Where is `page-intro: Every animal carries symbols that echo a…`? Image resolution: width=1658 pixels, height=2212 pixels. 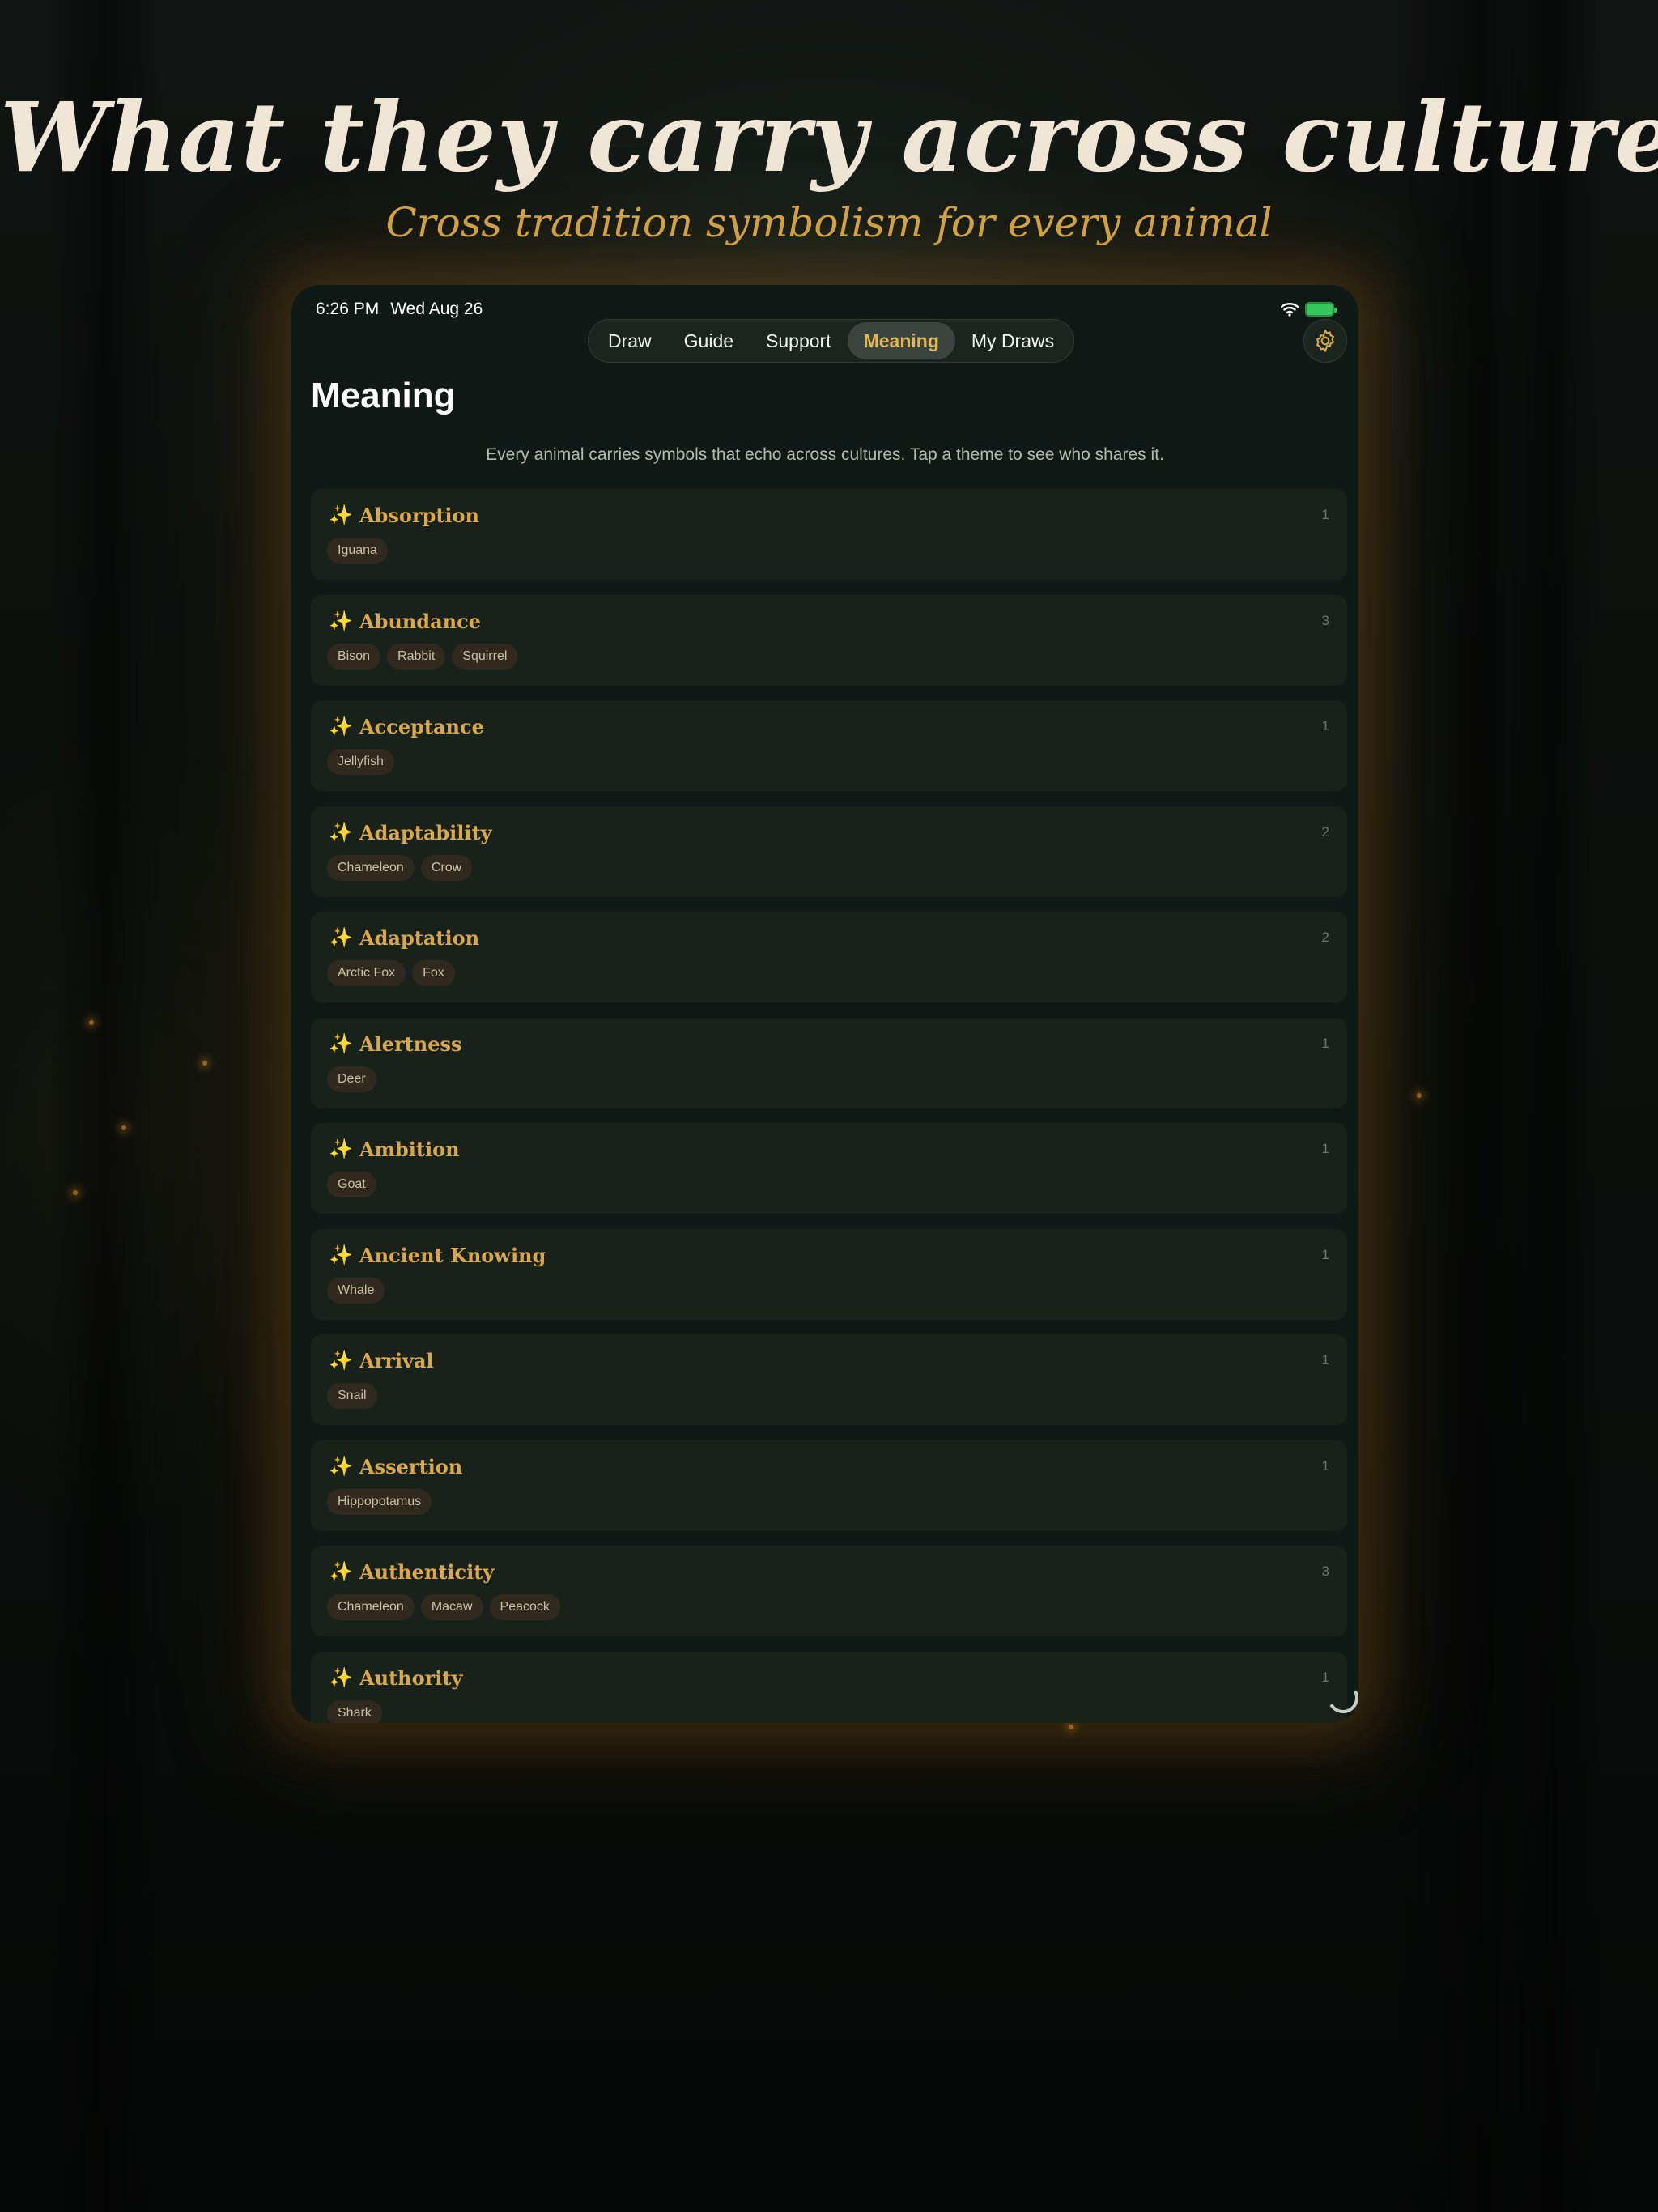 page-intro: Every animal carries symbols that echo a… is located at coordinates (825, 455).